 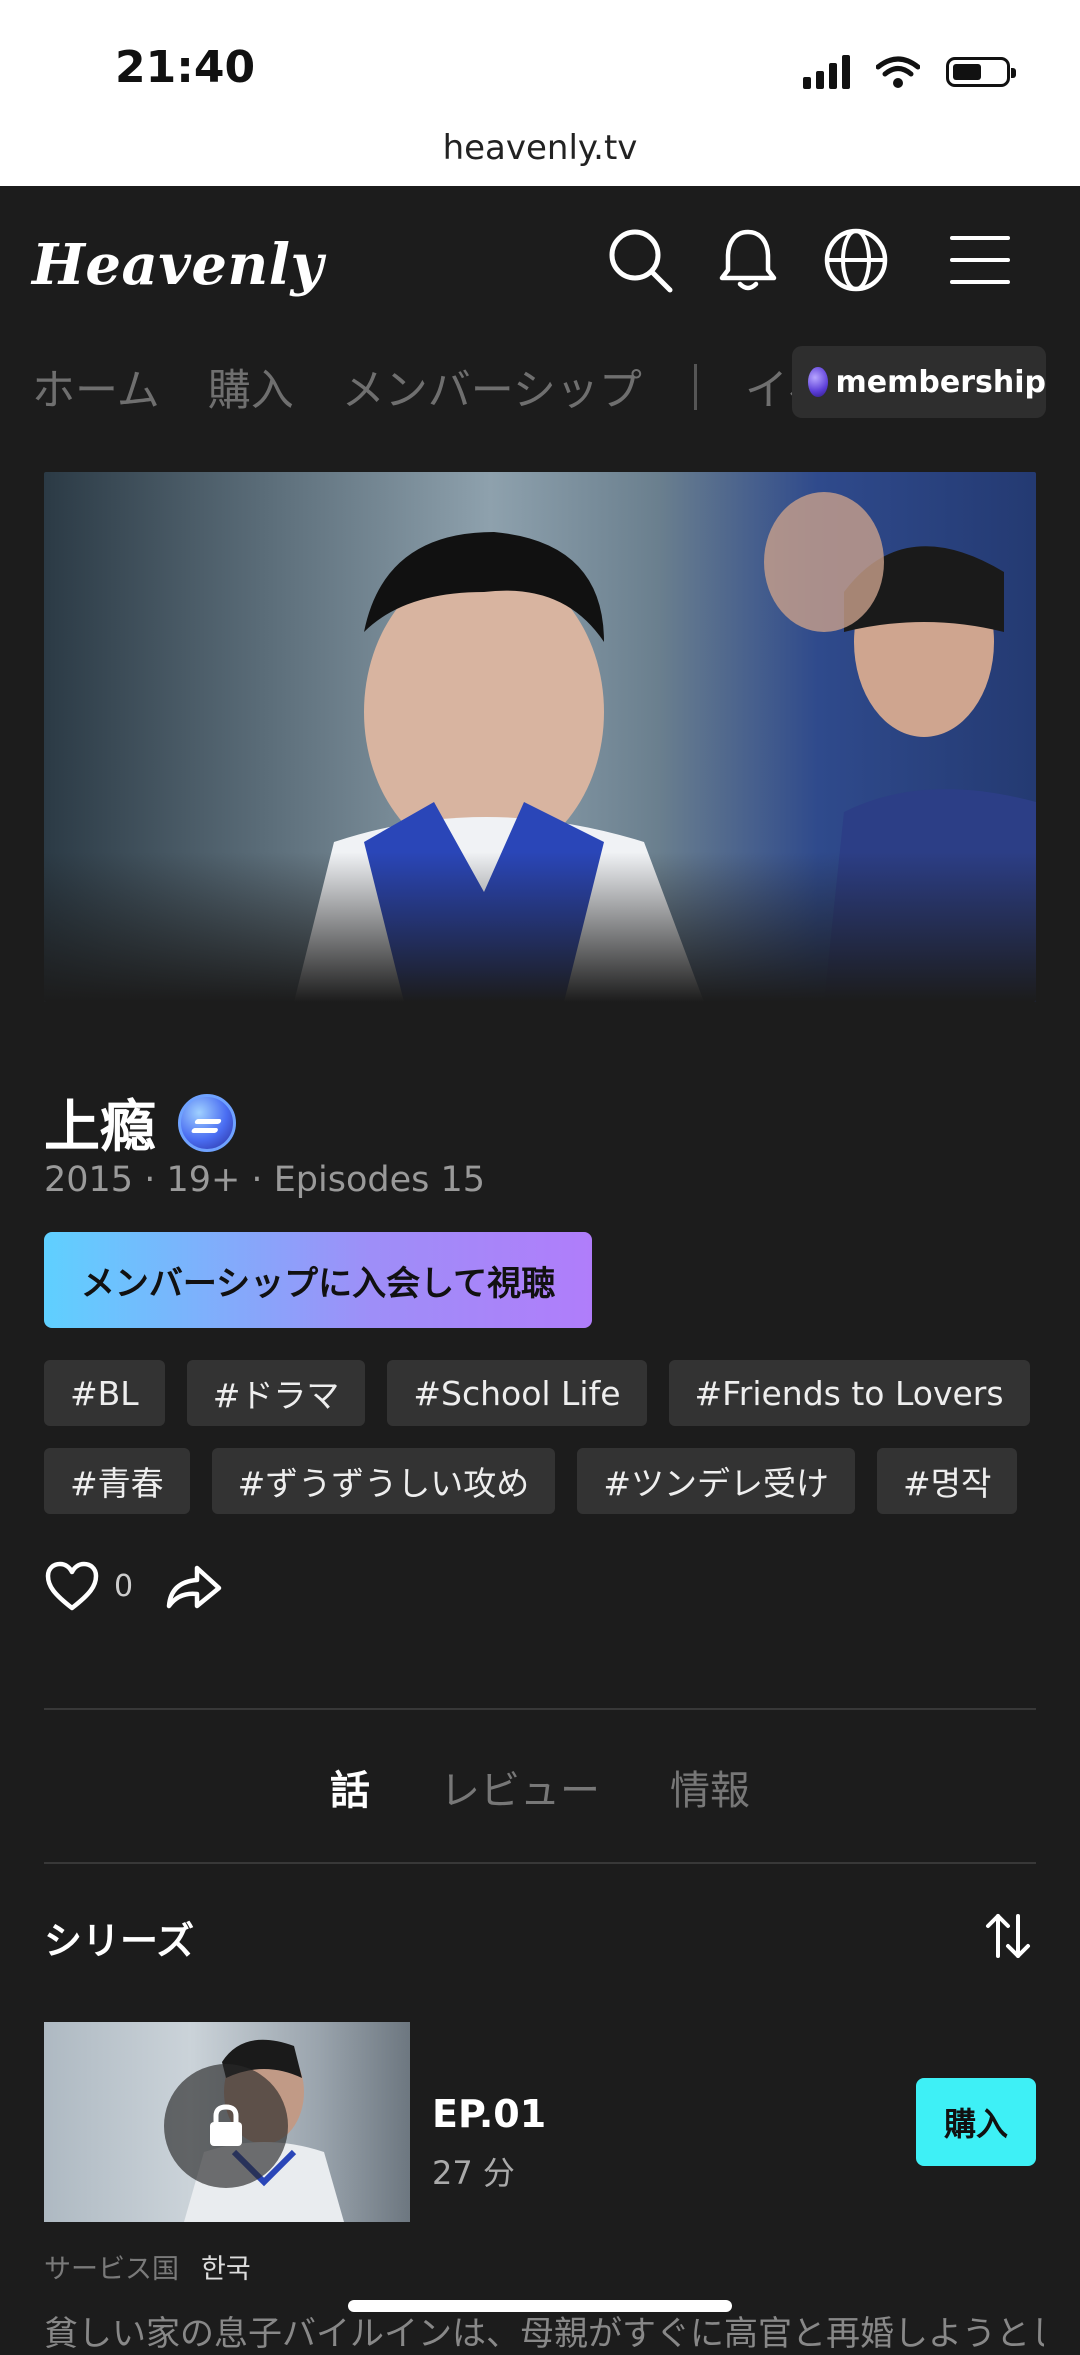 What do you see at coordinates (226, 2269) in the screenshot?
I see `service-country-value: 한국` at bounding box center [226, 2269].